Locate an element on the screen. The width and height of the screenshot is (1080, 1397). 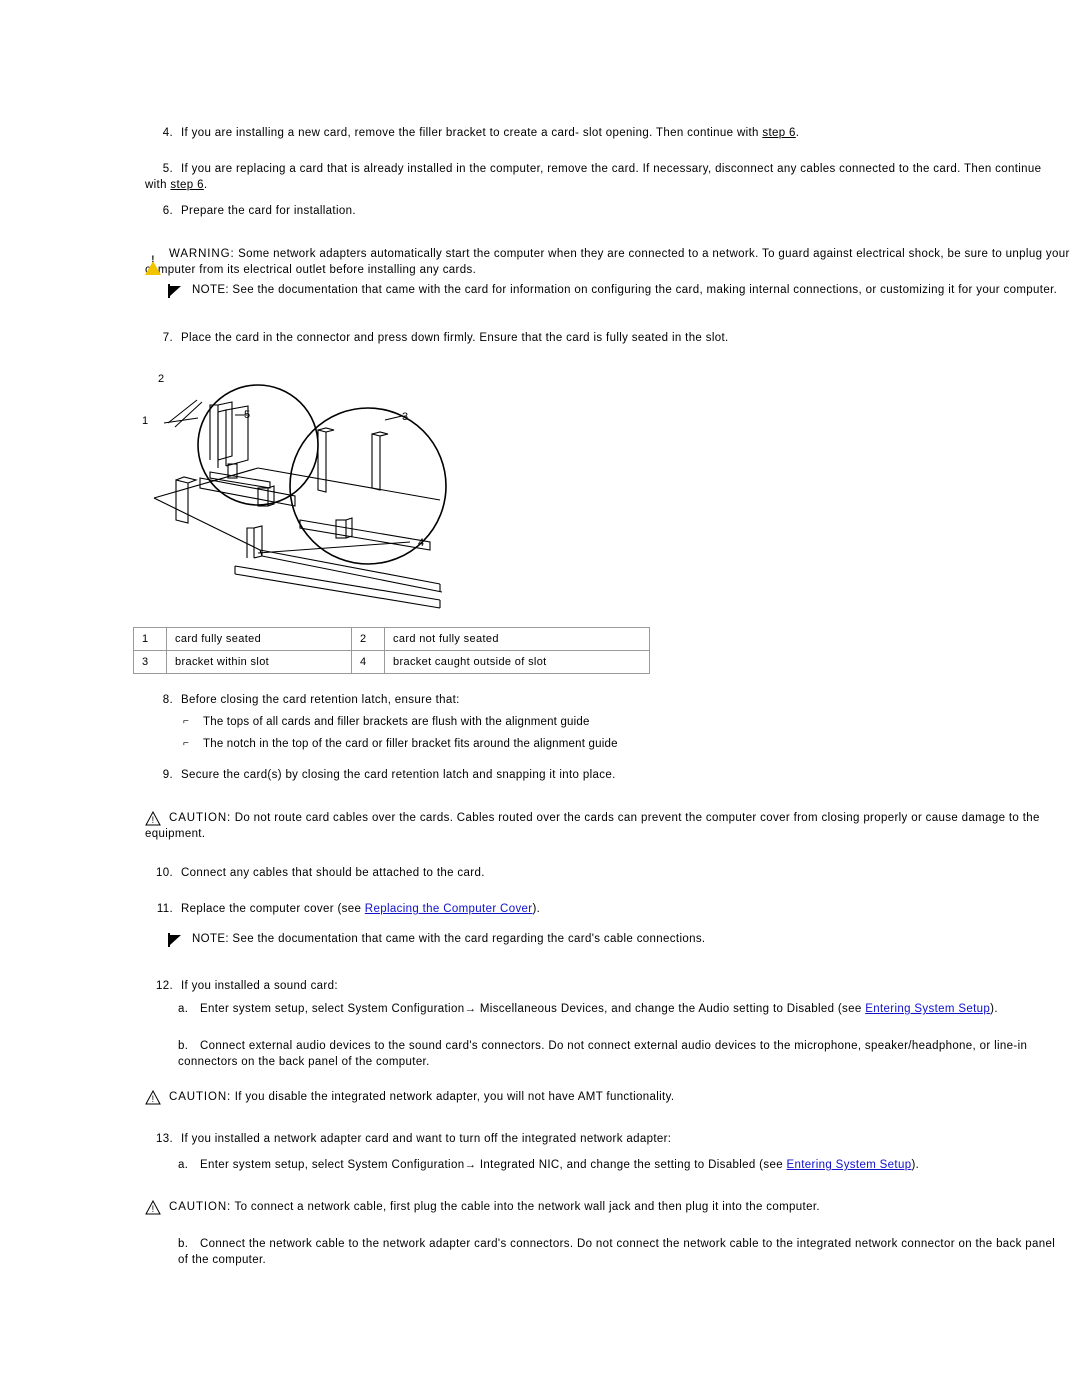
step-12: 12. If you installed a sound card: is located at coordinates (605, 986).